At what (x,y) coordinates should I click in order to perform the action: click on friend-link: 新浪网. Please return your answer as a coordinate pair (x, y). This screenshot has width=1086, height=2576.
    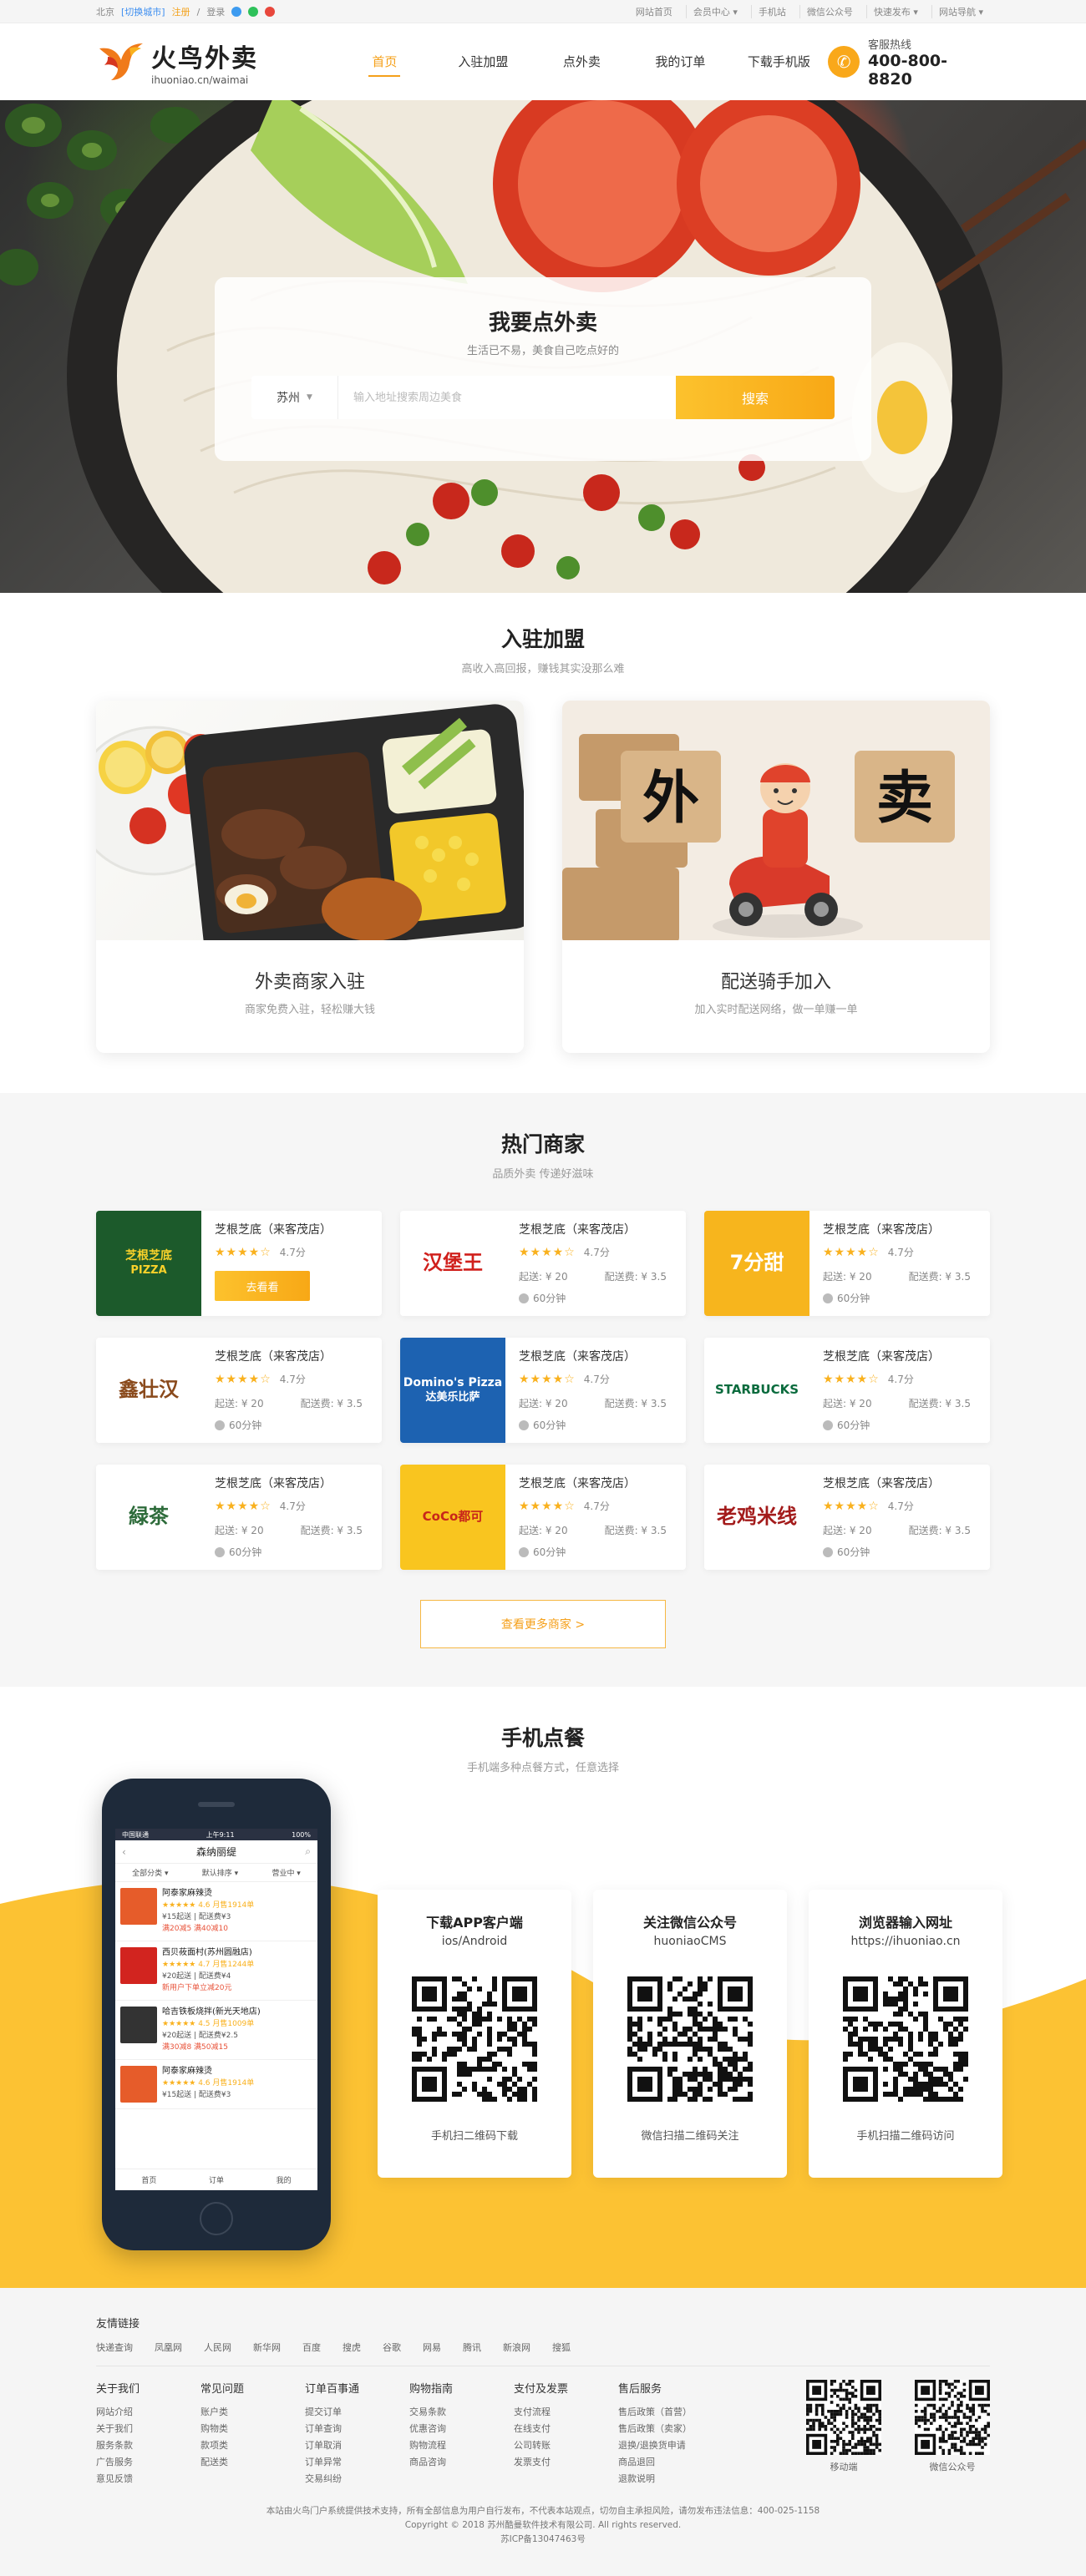
    Looking at the image, I should click on (517, 2347).